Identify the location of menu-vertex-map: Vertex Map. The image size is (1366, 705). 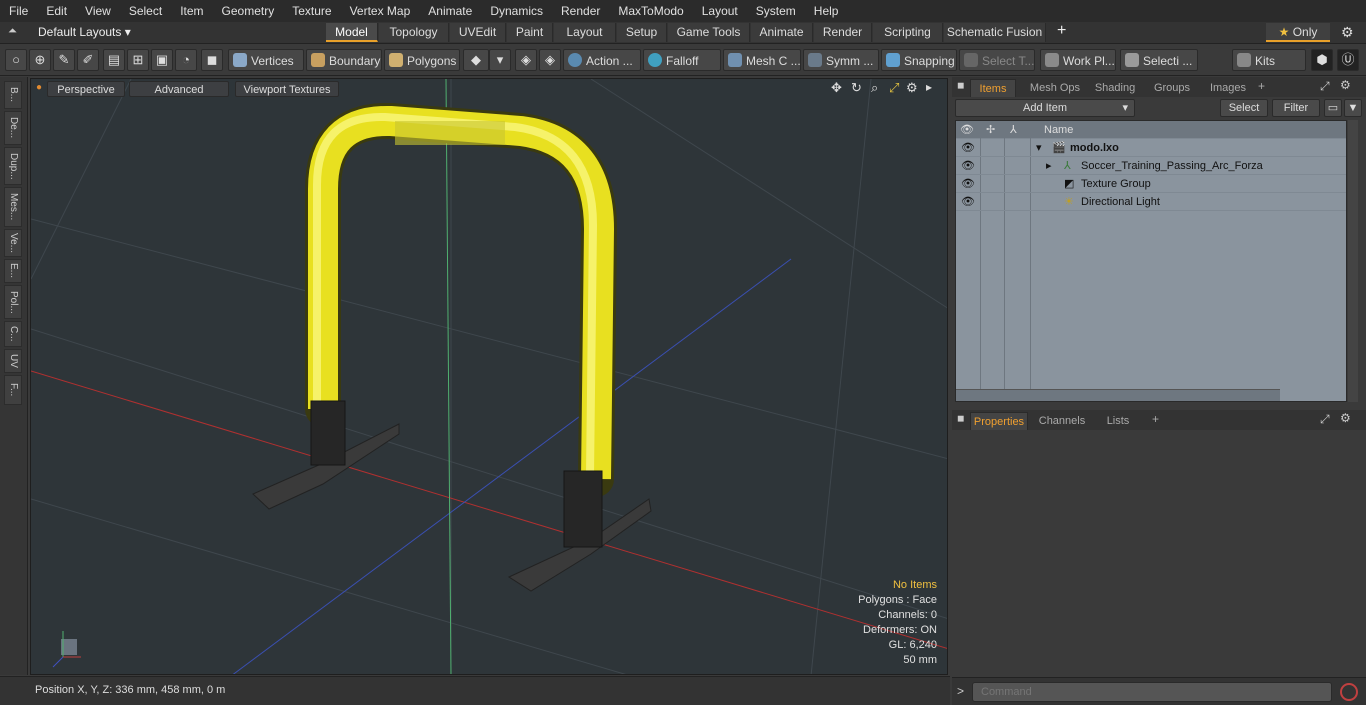
(380, 11).